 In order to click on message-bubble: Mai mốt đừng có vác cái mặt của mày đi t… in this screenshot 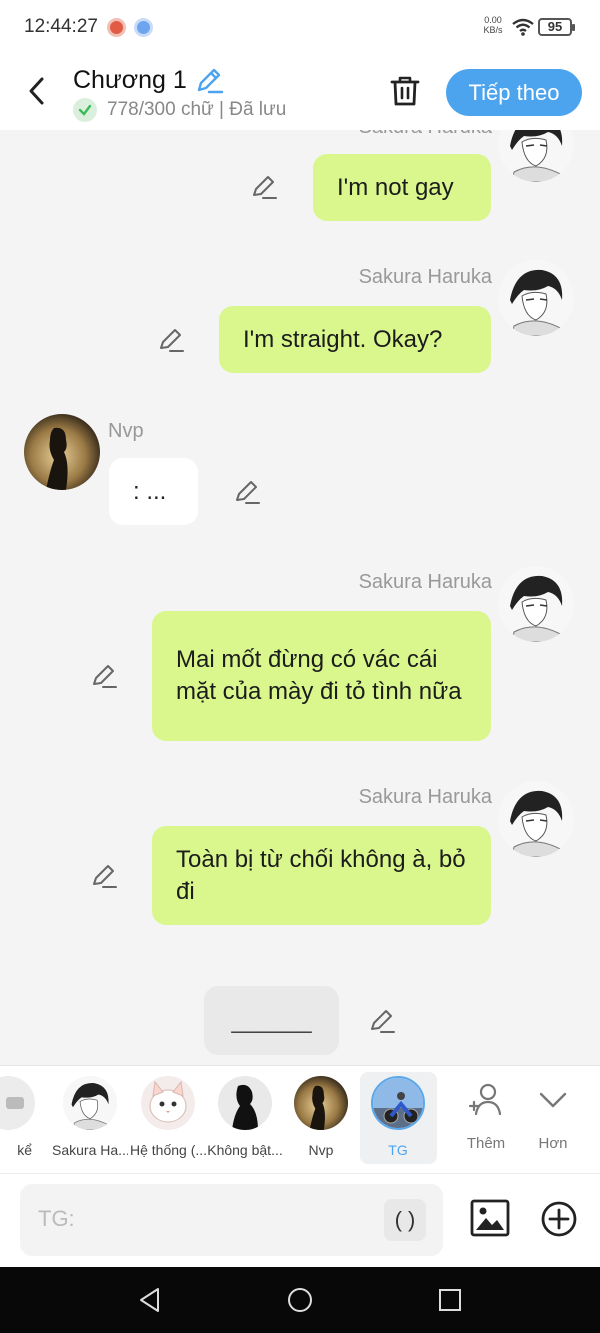, I will do `click(321, 676)`.